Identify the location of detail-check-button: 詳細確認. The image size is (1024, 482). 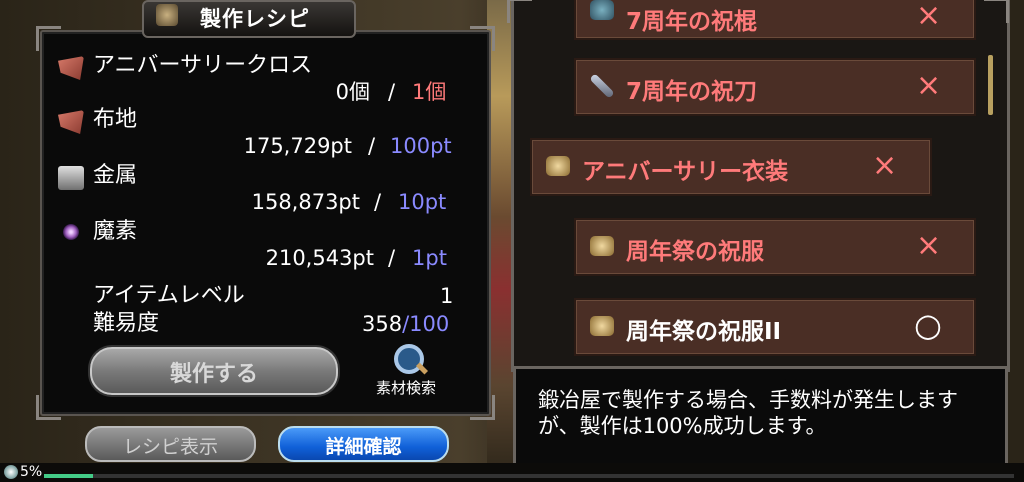
(363, 444).